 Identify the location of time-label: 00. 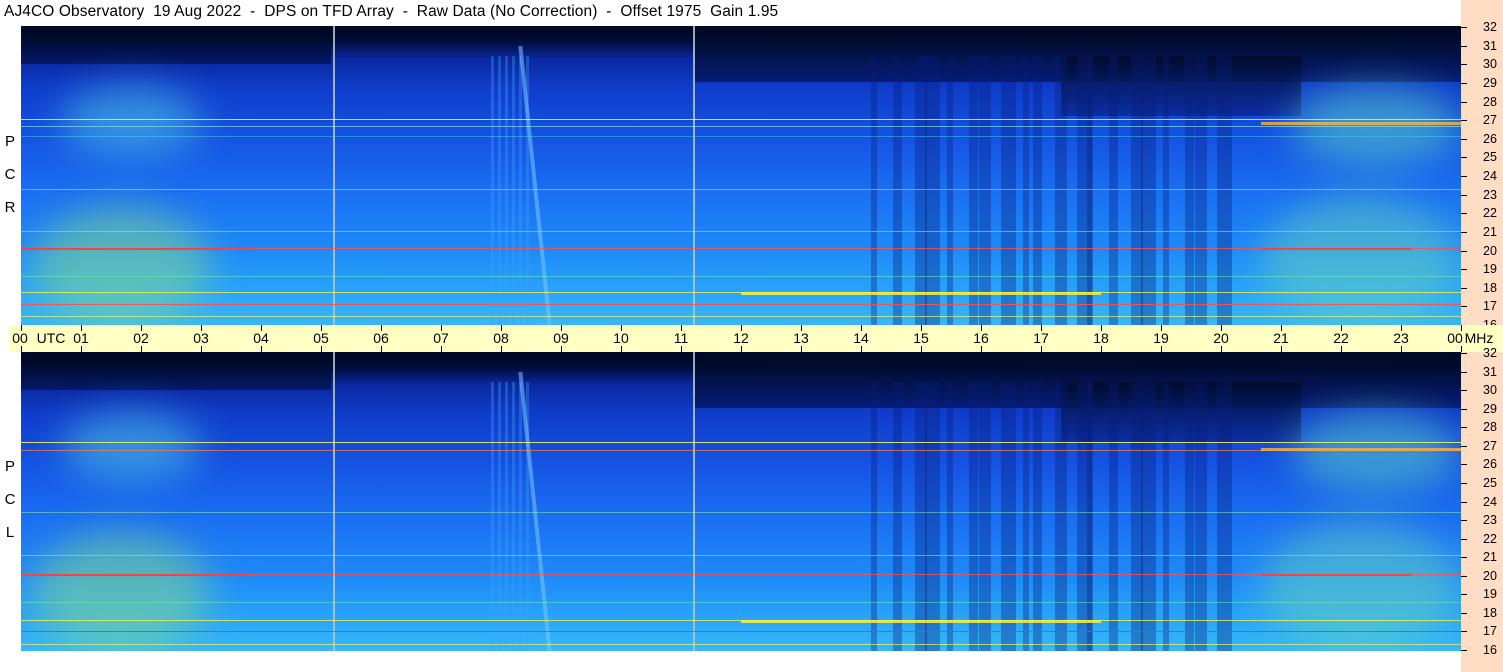
(20, 338).